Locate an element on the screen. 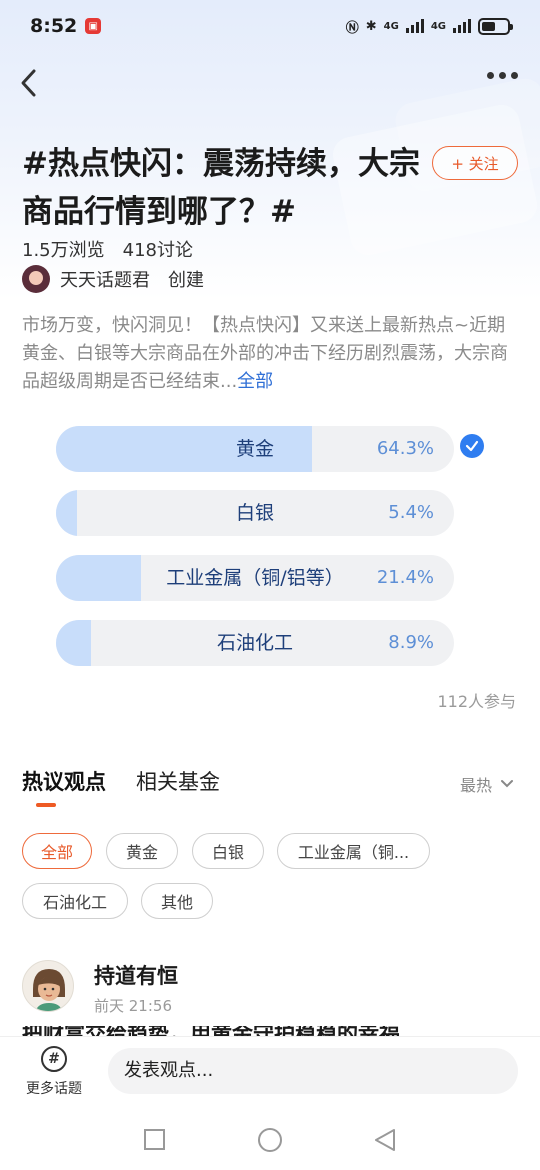 The image size is (540, 1170). nfc-icon: Ⓝ is located at coordinates (352, 28).